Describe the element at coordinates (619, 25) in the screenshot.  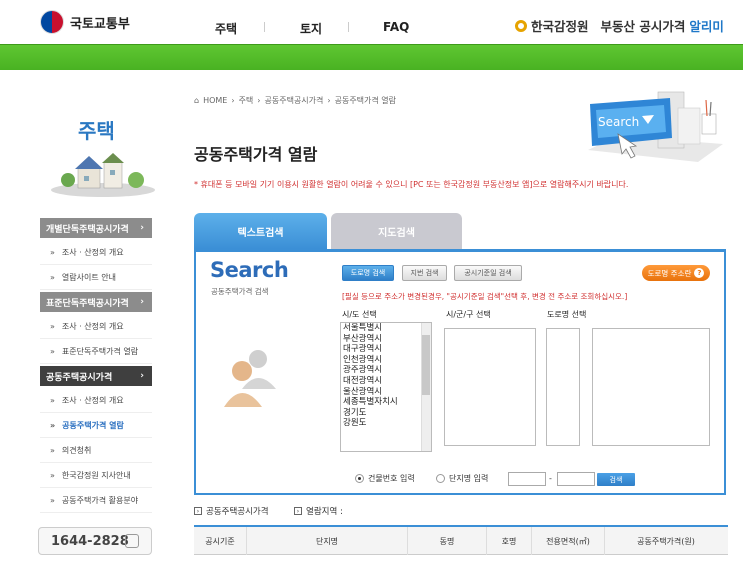
I see `brand: 한국감정원 부동산 공시가격 알리미` at that location.